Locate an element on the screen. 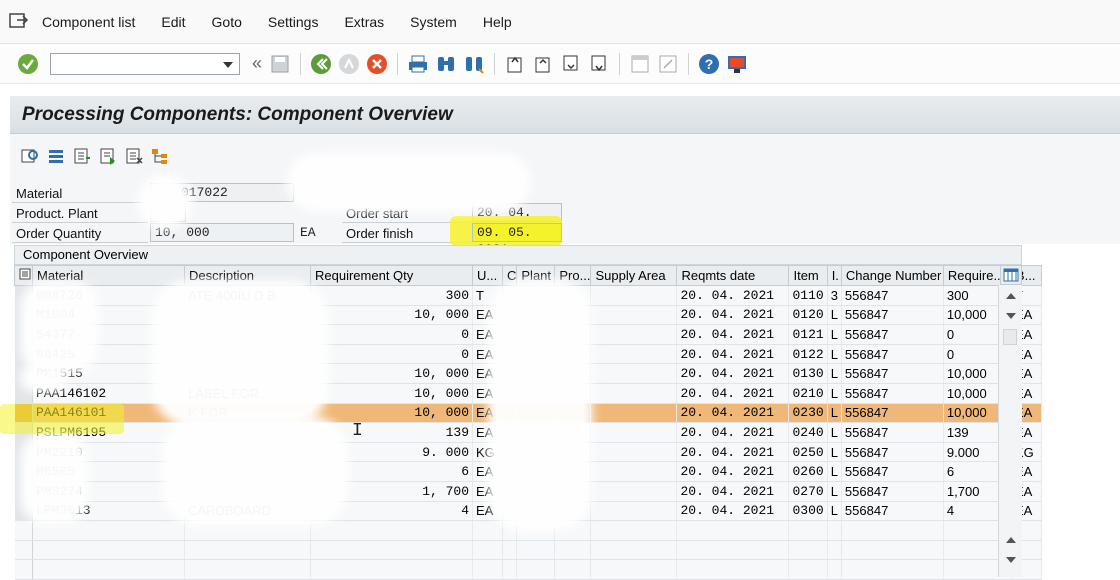  shortcut-icon is located at coordinates (668, 64).